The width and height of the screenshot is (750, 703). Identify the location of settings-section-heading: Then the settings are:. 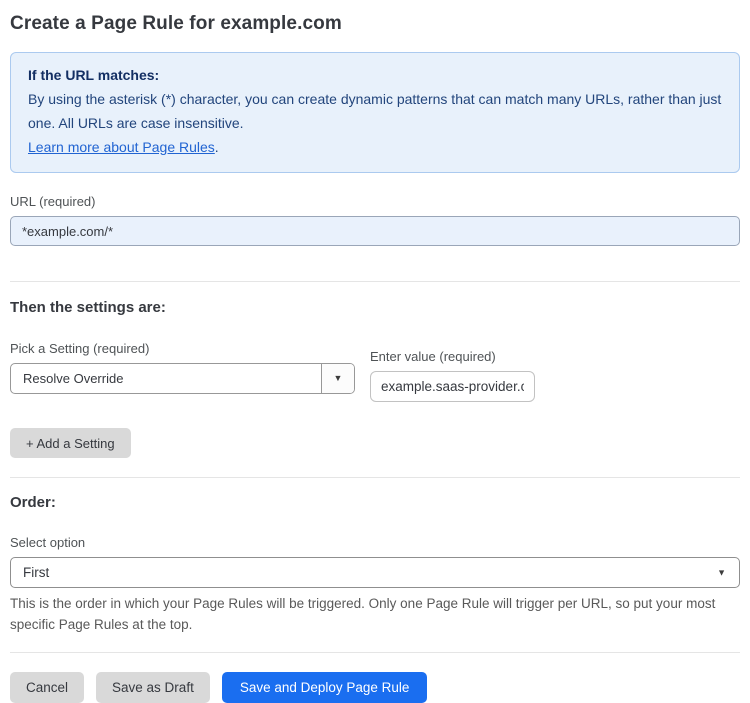
(88, 307).